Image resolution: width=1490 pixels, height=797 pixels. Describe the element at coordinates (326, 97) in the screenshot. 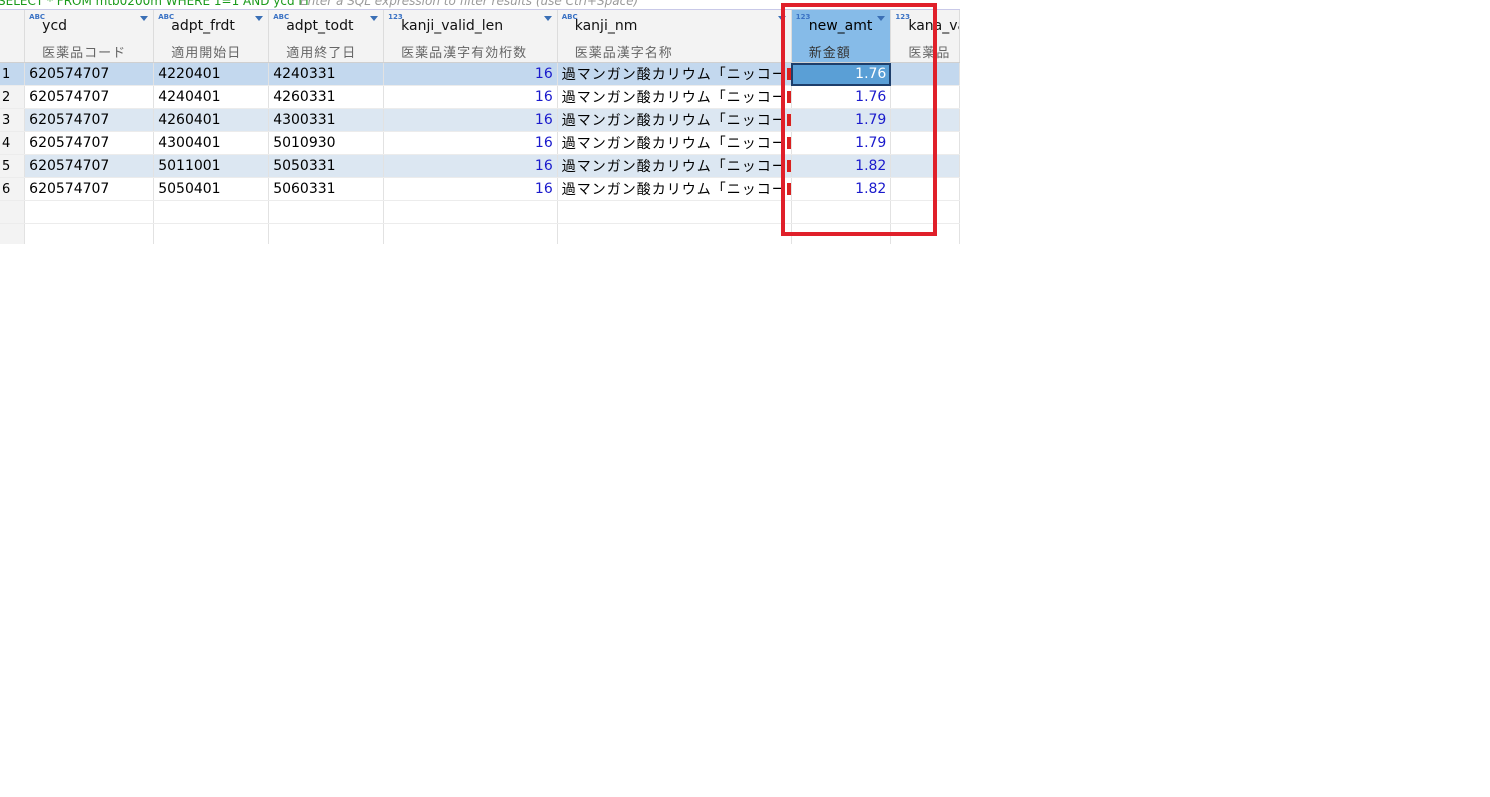

I see `cell-adpt-todt: 4260331` at that location.